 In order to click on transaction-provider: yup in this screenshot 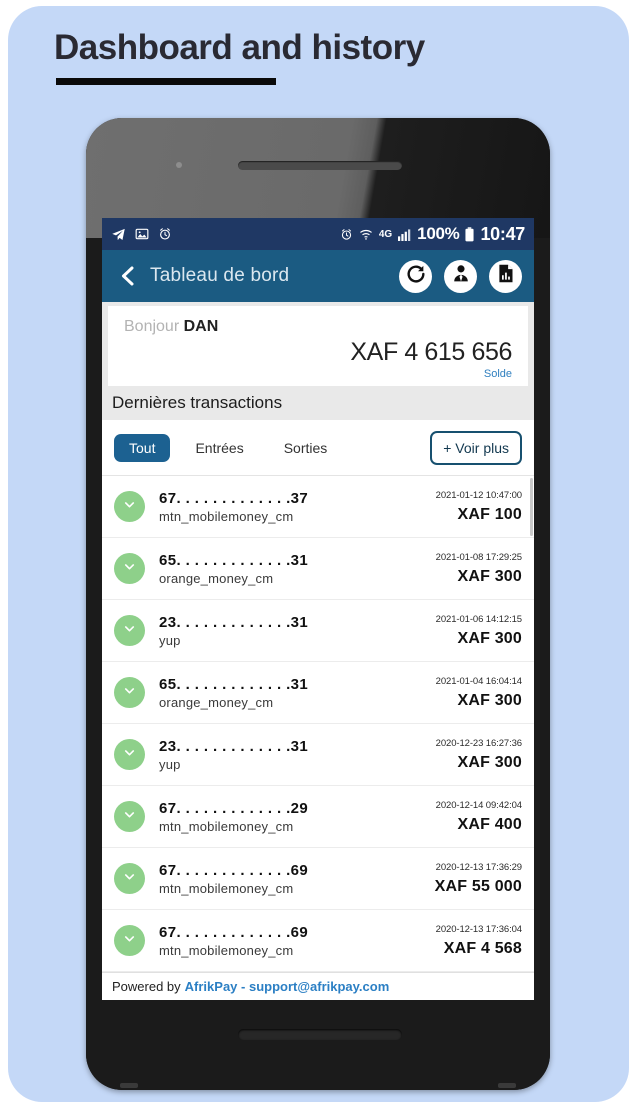, I will do `click(170, 640)`.